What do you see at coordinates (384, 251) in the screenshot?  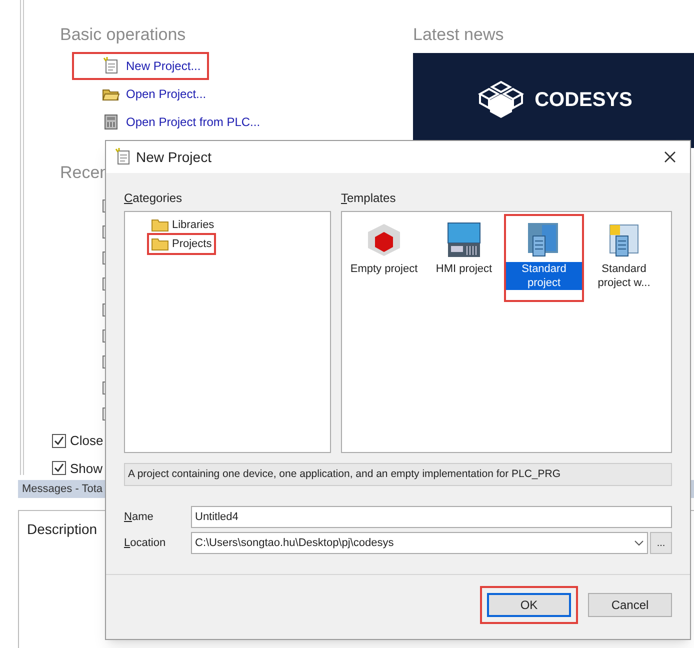 I see `template-item: Empty project` at bounding box center [384, 251].